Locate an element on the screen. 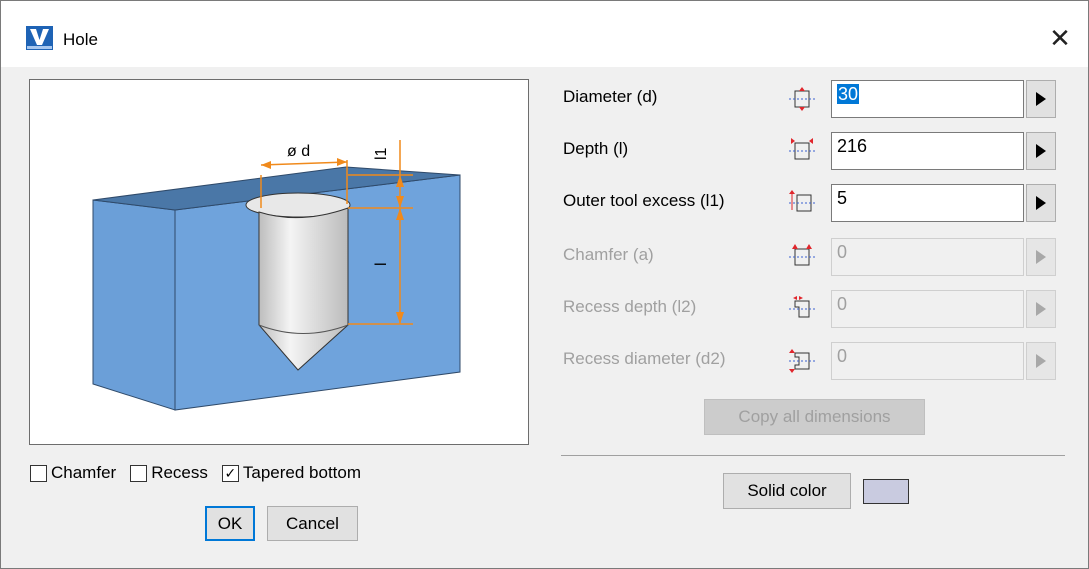  window-title: Hole is located at coordinates (80, 39).